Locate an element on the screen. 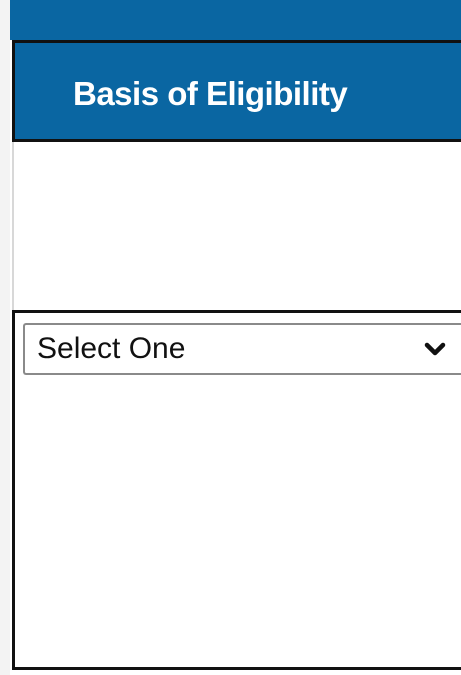 The width and height of the screenshot is (461, 675). column-header-basis-of-eligibility: Basis of Eligibility is located at coordinates (236, 91).